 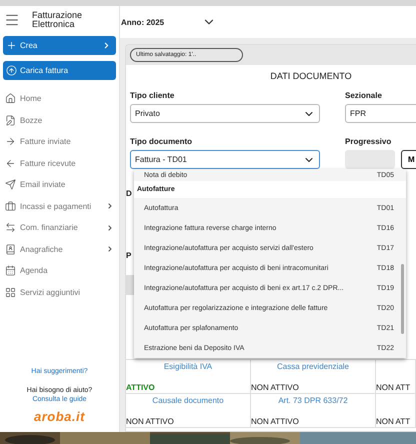 I want to click on upload-icon, so click(x=11, y=70).